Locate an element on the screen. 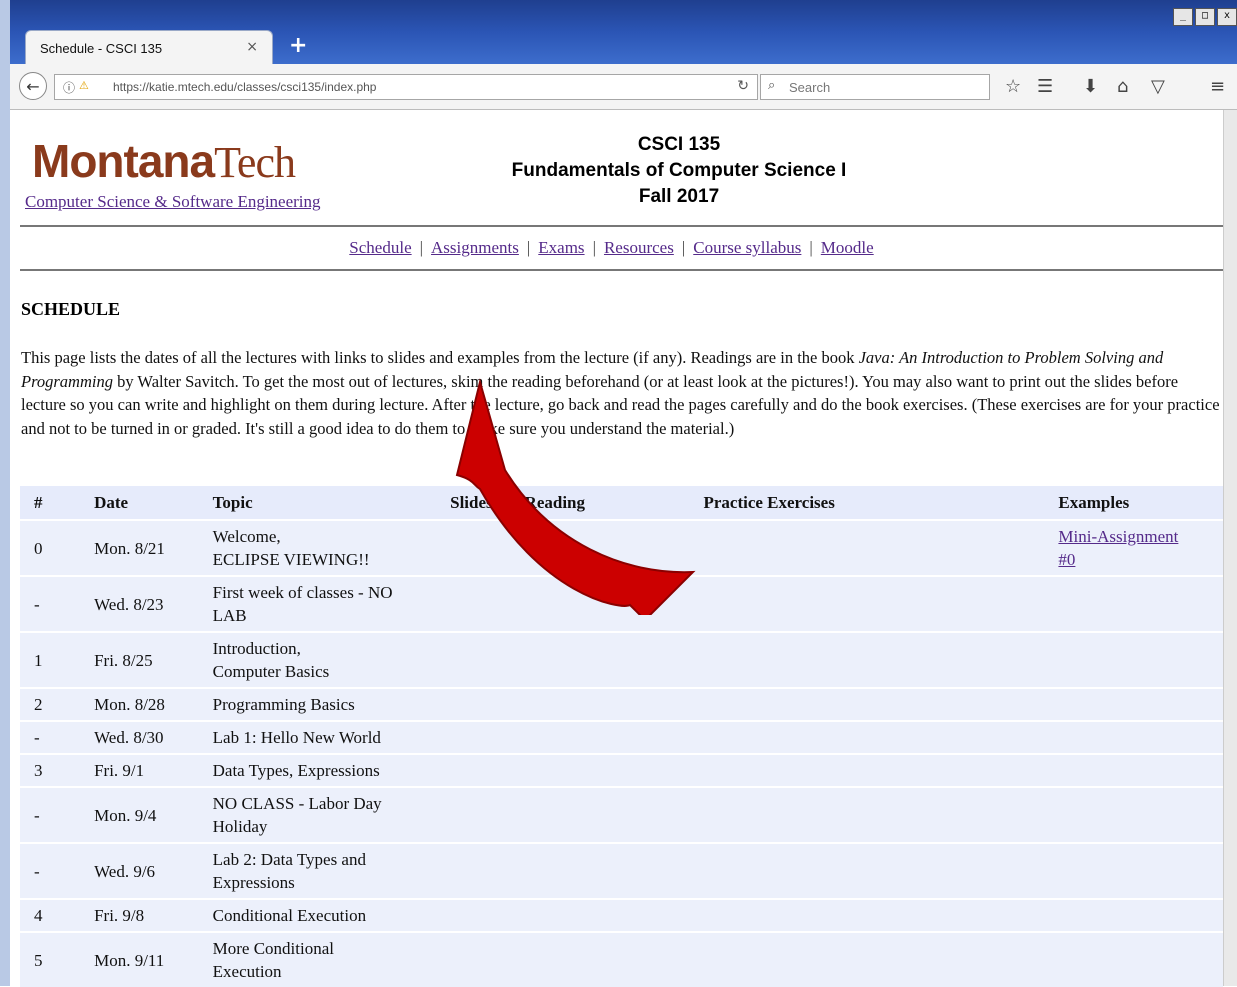 The image size is (1237, 987). download-icon: ⬇ is located at coordinates (1090, 86).